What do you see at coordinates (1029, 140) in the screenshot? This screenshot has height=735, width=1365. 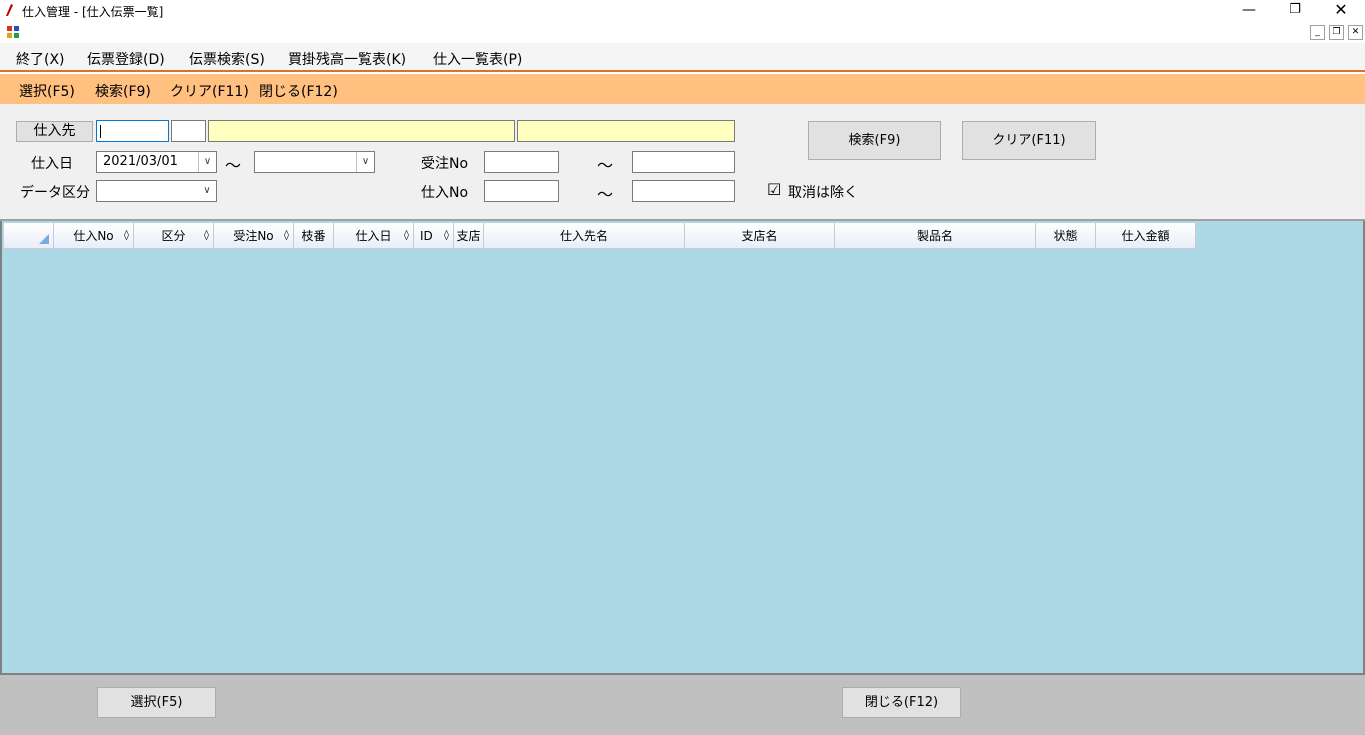 I see `clear-button: クリア(F11)` at bounding box center [1029, 140].